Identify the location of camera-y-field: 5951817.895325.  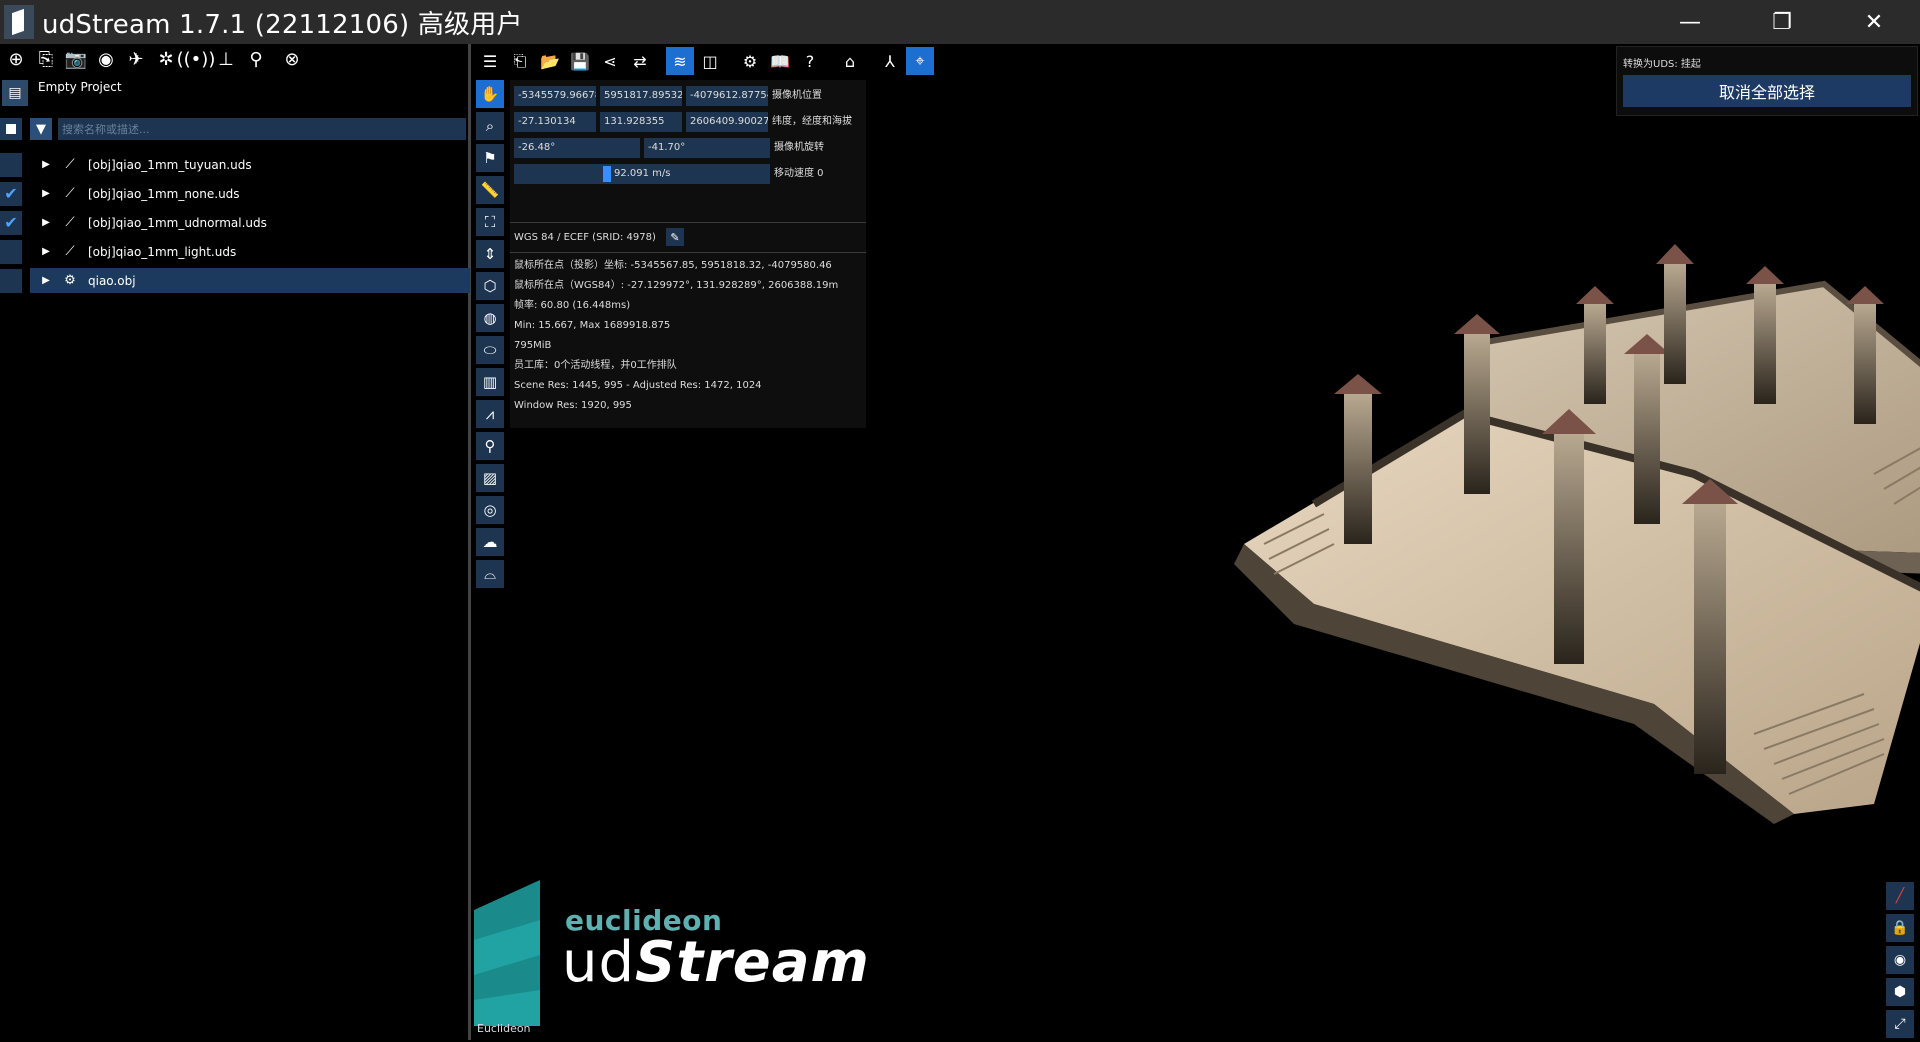
(641, 96).